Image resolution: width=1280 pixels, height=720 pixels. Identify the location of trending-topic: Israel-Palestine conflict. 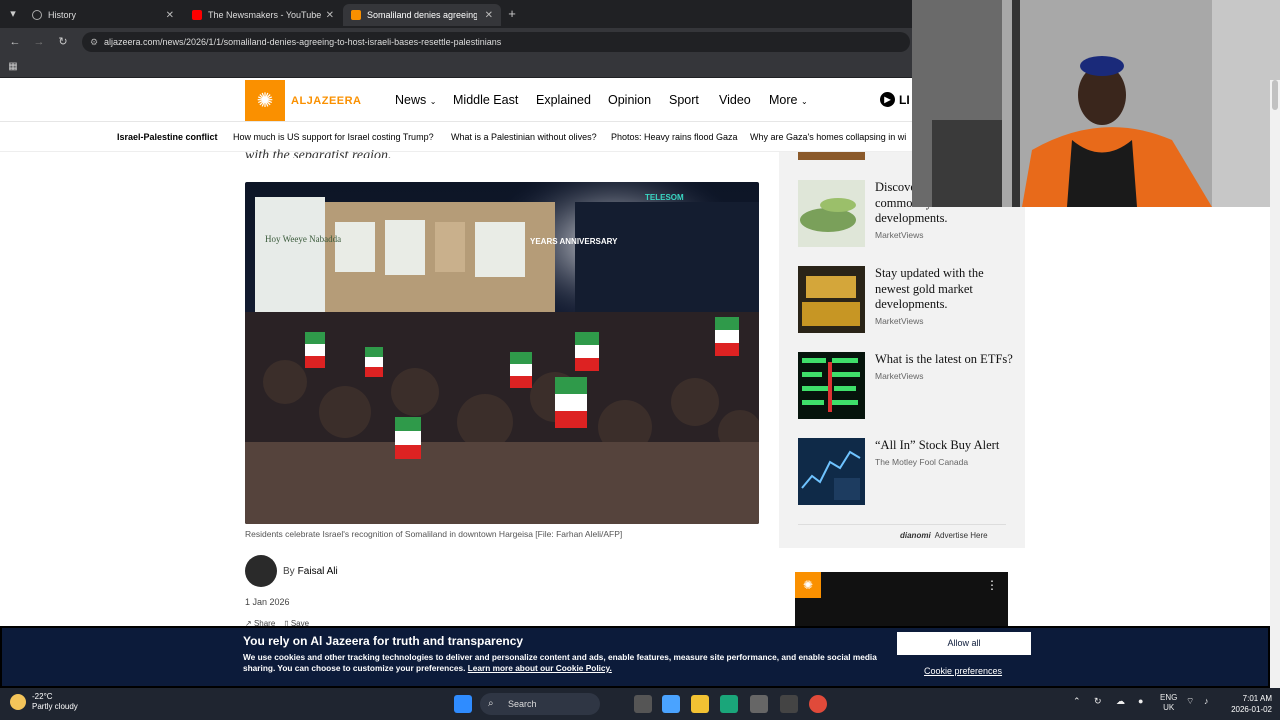
(167, 137).